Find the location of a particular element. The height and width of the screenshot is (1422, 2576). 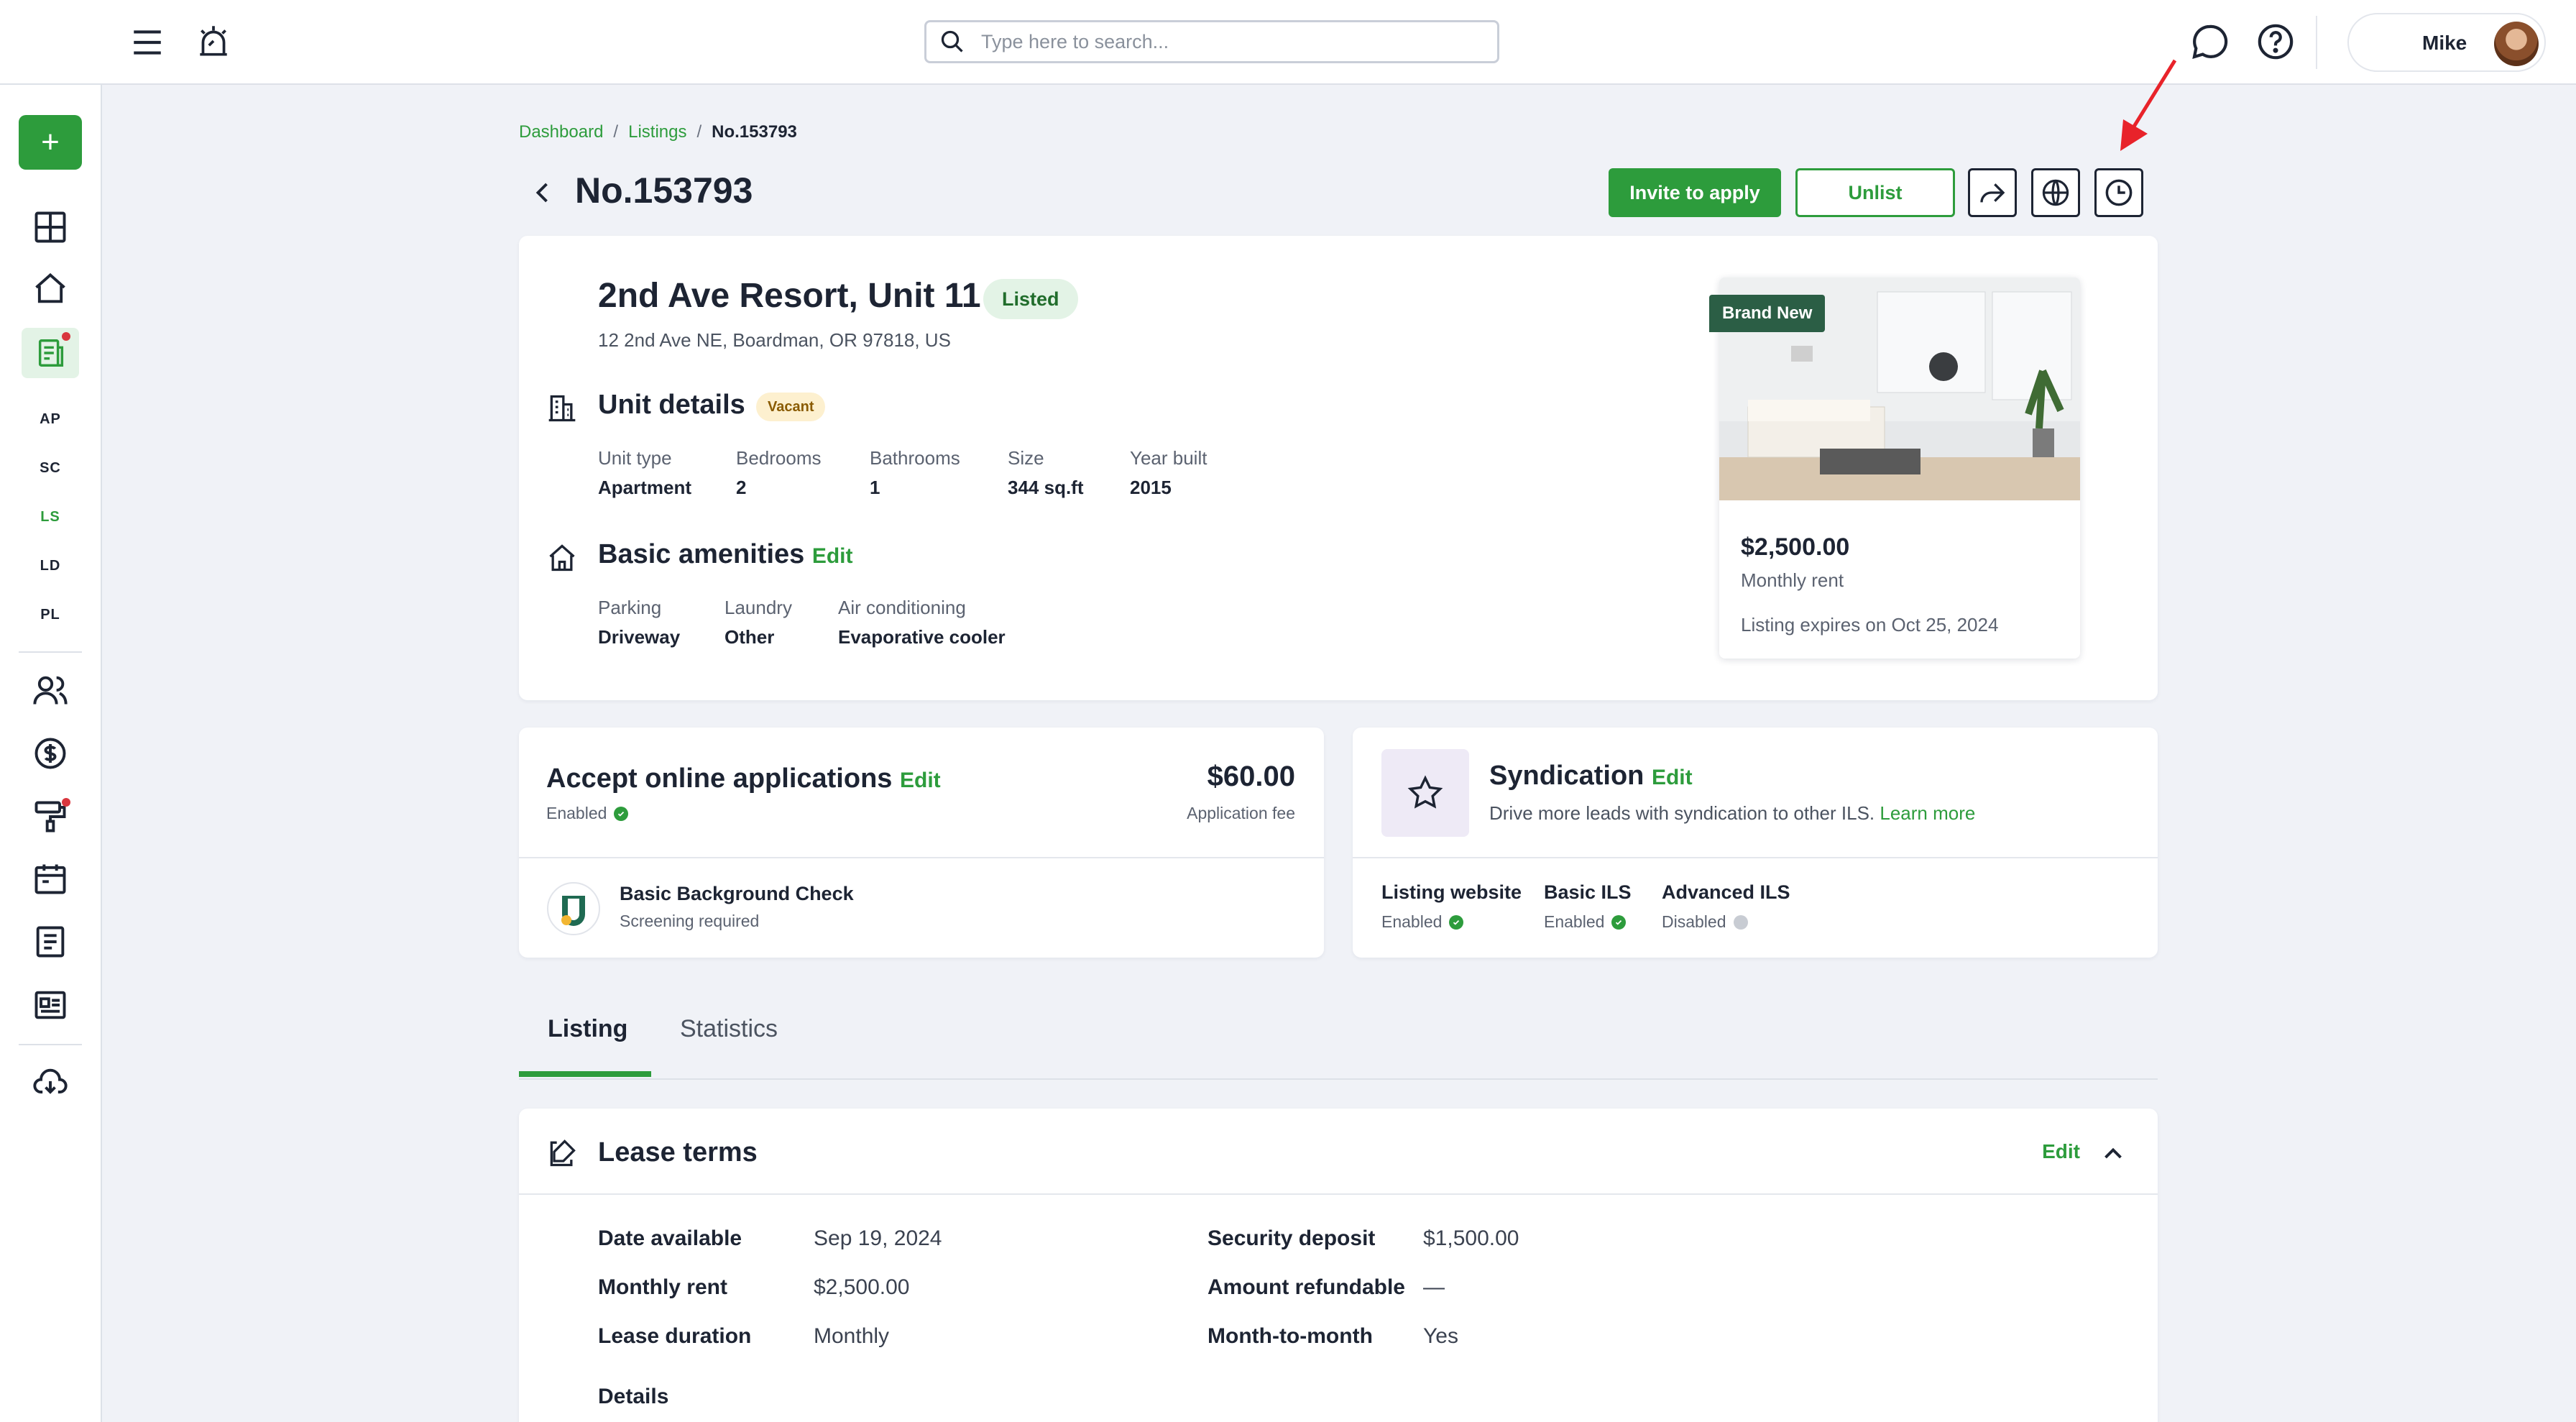

sidebar-item-ap: AP is located at coordinates (50, 420).